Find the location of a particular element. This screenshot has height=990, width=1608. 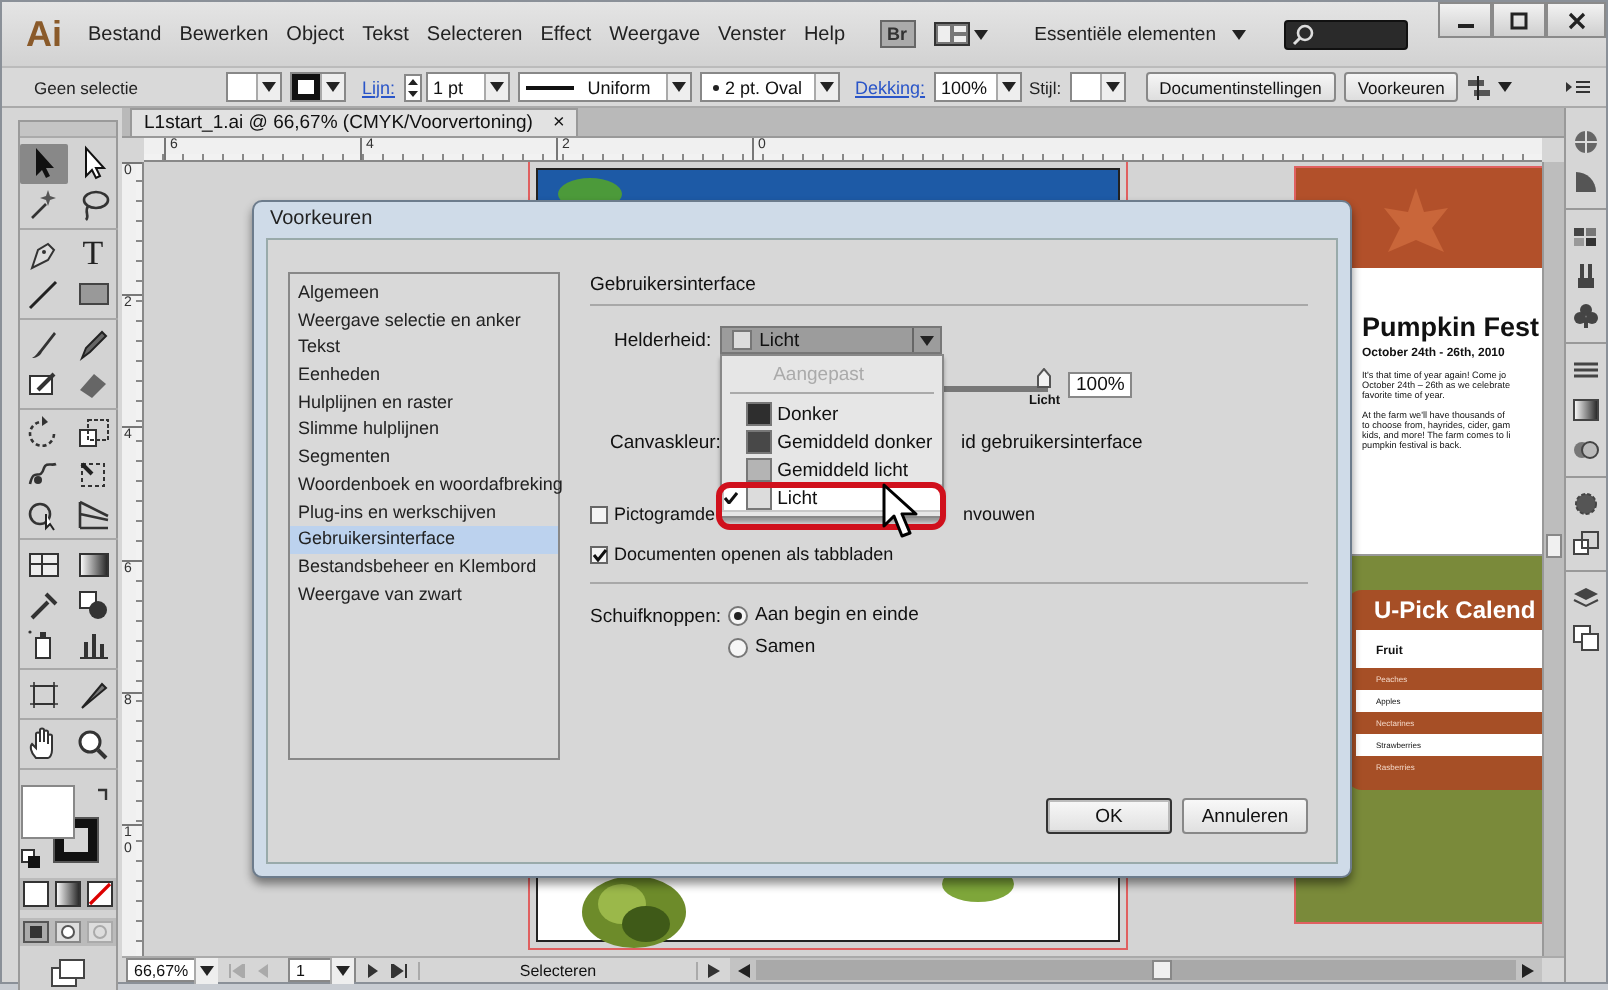

menu-item: Help is located at coordinates (824, 34).